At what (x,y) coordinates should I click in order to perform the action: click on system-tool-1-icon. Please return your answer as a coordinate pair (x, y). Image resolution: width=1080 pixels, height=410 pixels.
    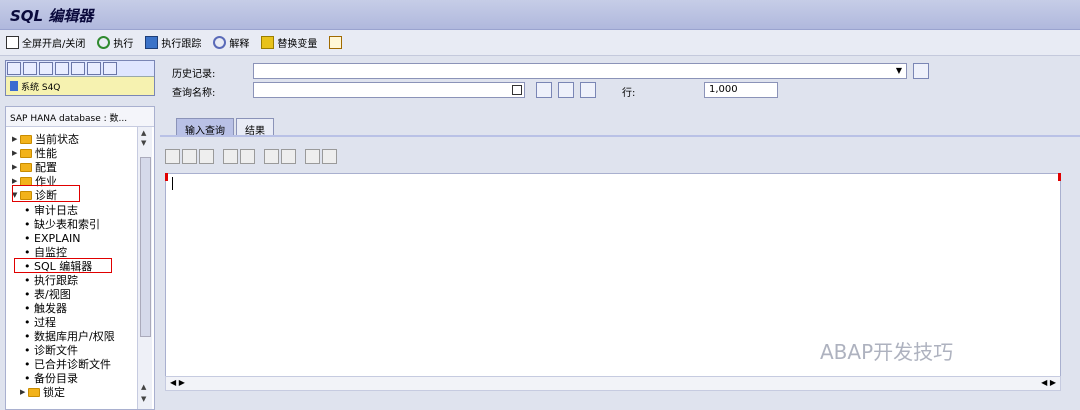
    Looking at the image, I should click on (14, 68).